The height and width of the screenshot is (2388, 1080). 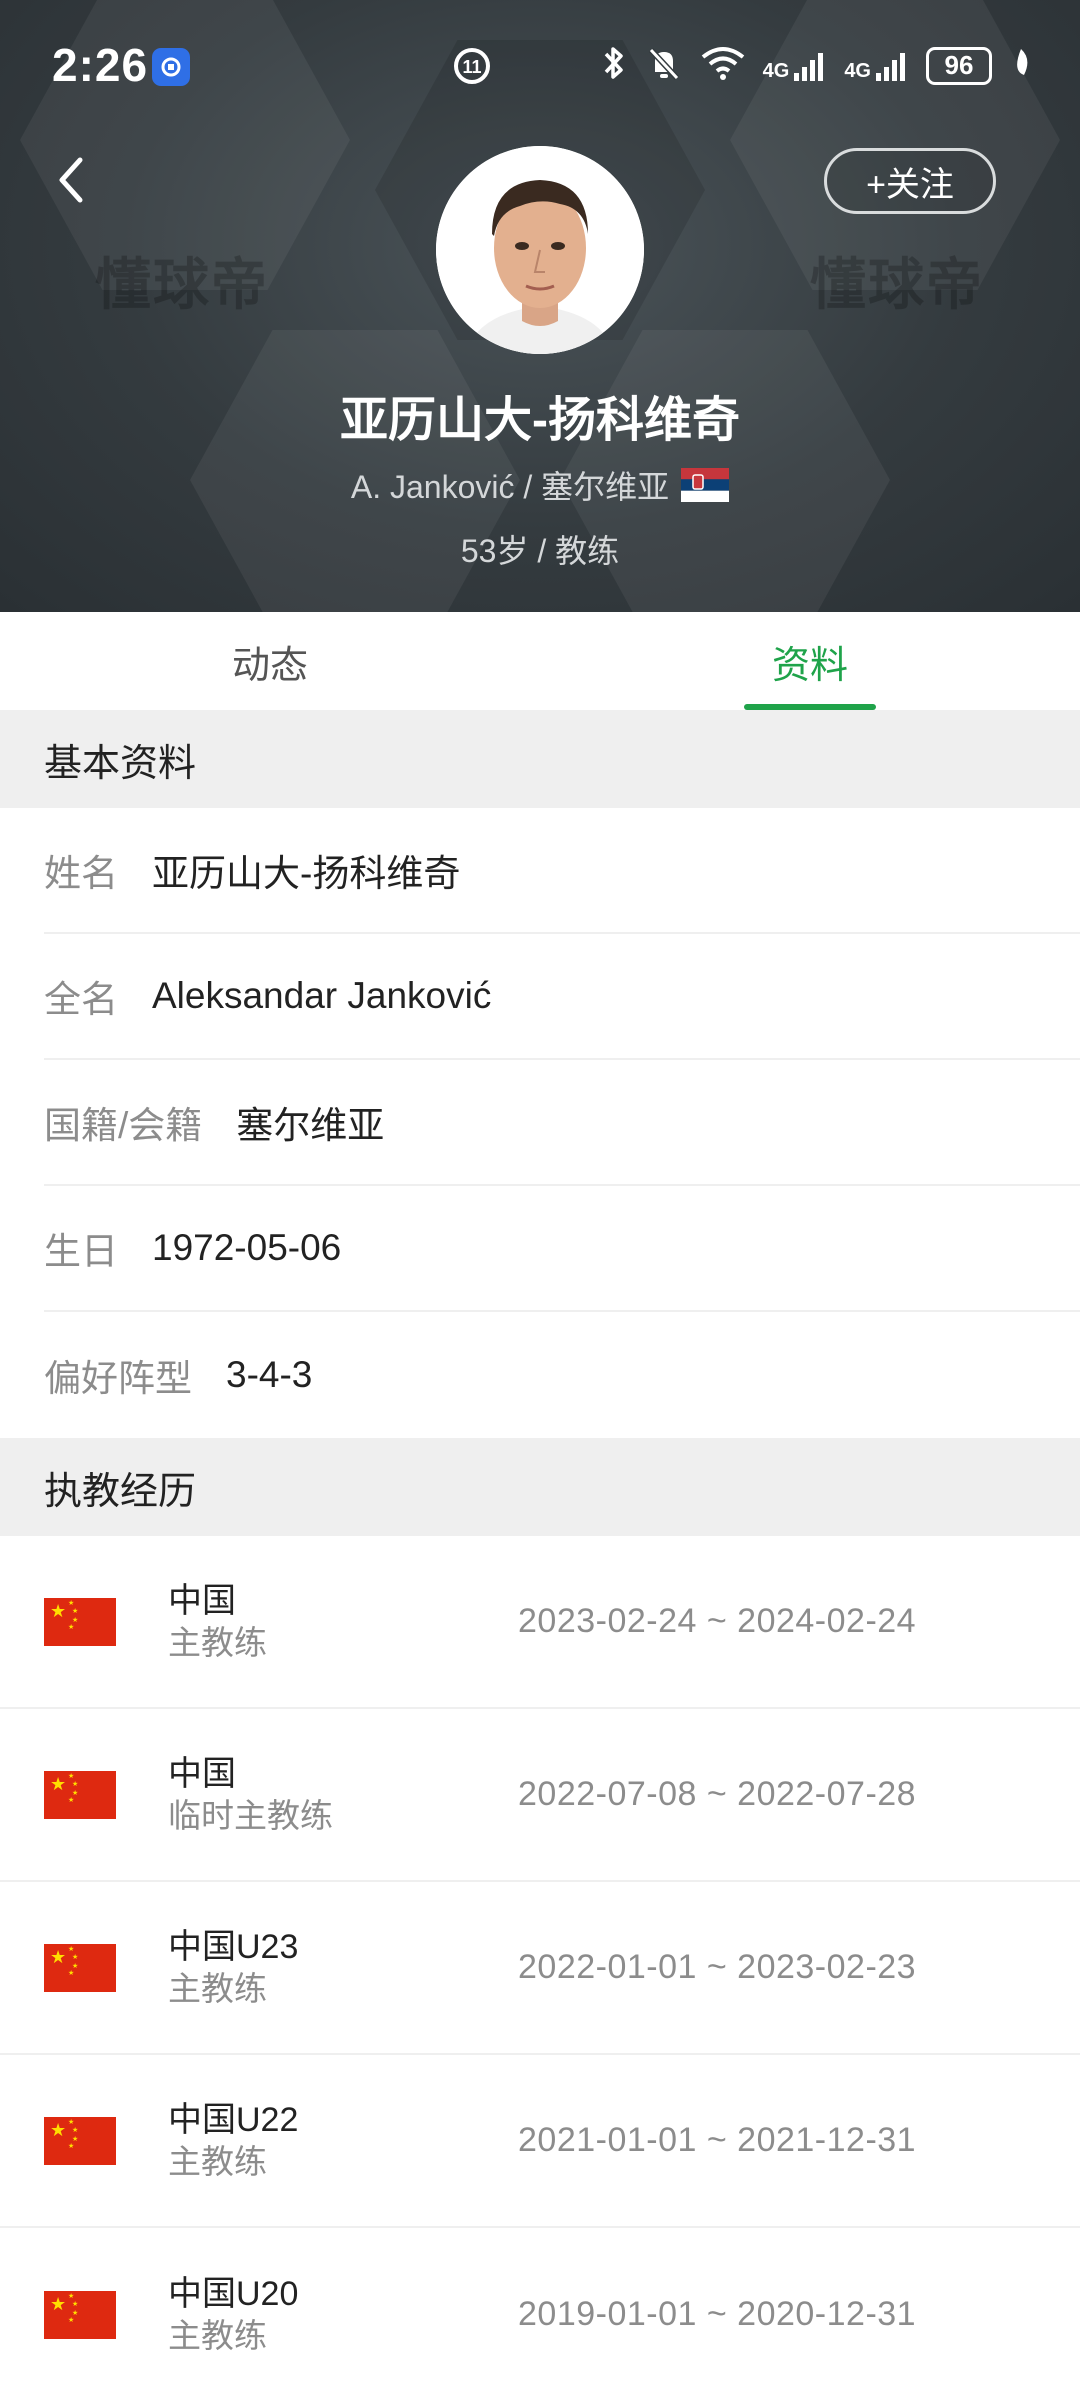 What do you see at coordinates (81, 999) in the screenshot?
I see `info-label: 全名` at bounding box center [81, 999].